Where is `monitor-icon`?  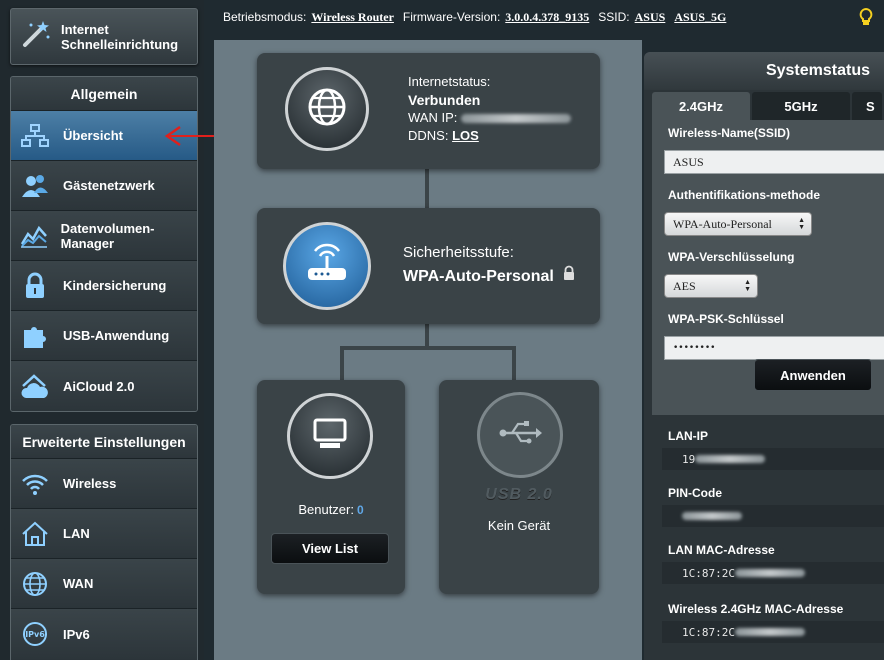 monitor-icon is located at coordinates (330, 436).